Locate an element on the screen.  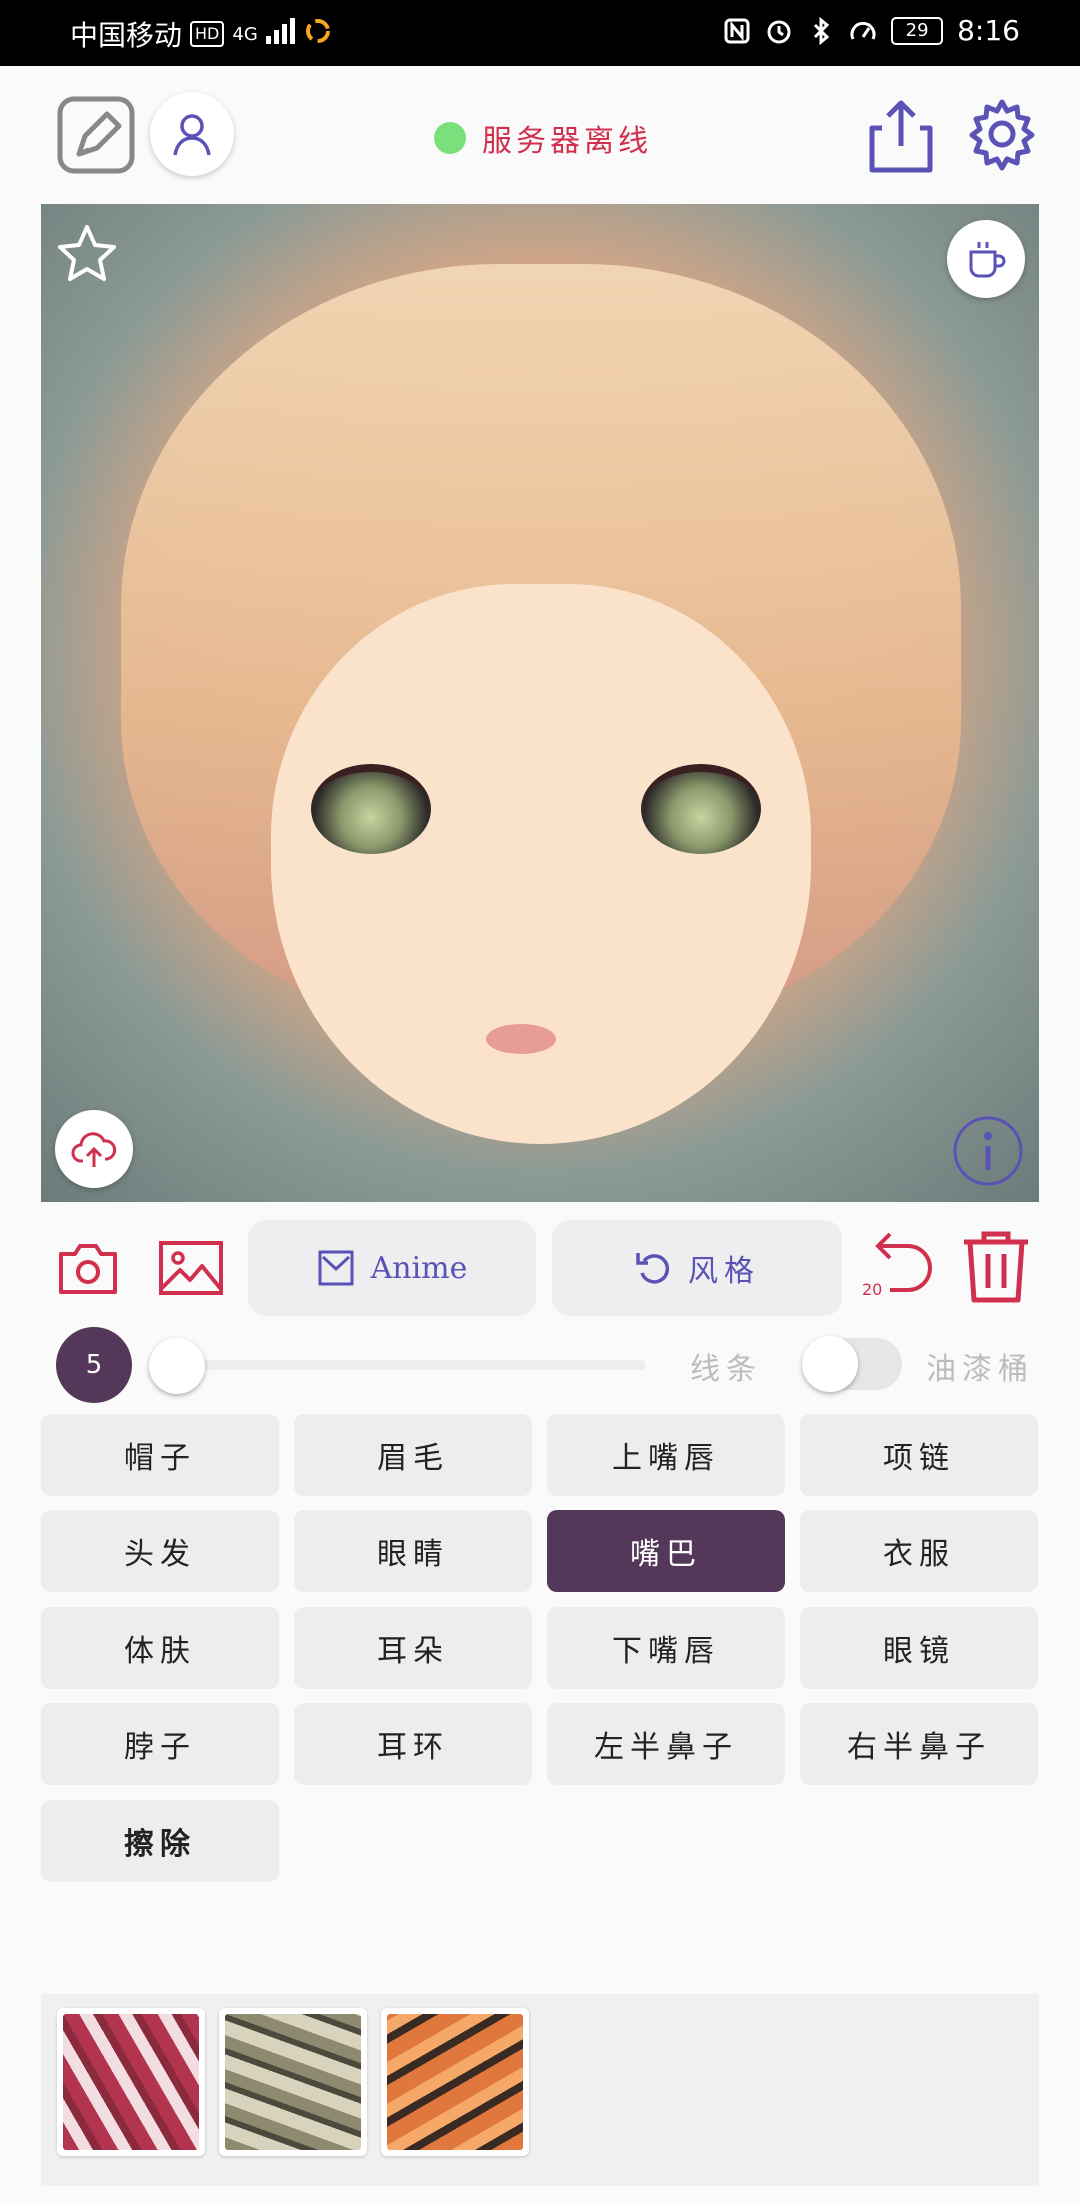
part-button-earrings: 耳环 is located at coordinates (413, 1744).